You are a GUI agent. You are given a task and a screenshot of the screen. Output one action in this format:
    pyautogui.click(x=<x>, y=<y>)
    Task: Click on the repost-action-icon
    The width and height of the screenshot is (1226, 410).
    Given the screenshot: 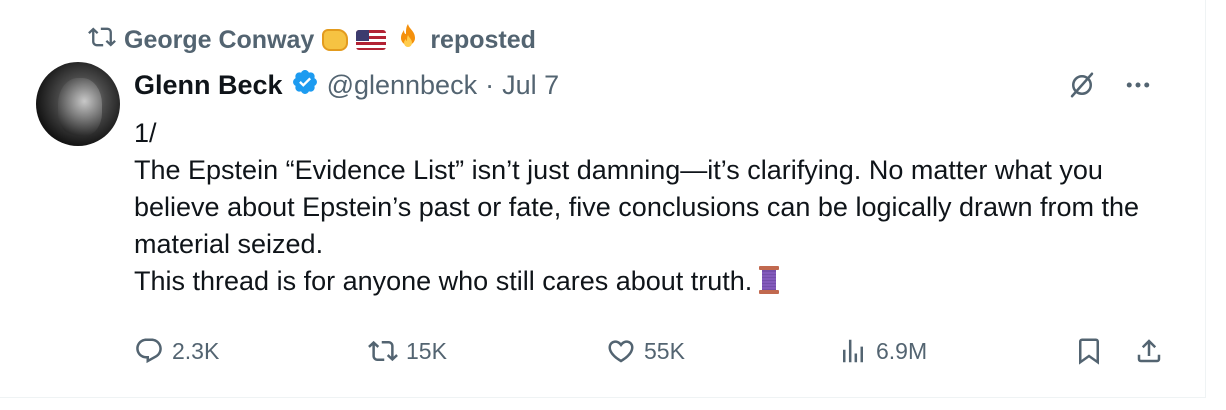 What is the action you would take?
    pyautogui.click(x=383, y=351)
    